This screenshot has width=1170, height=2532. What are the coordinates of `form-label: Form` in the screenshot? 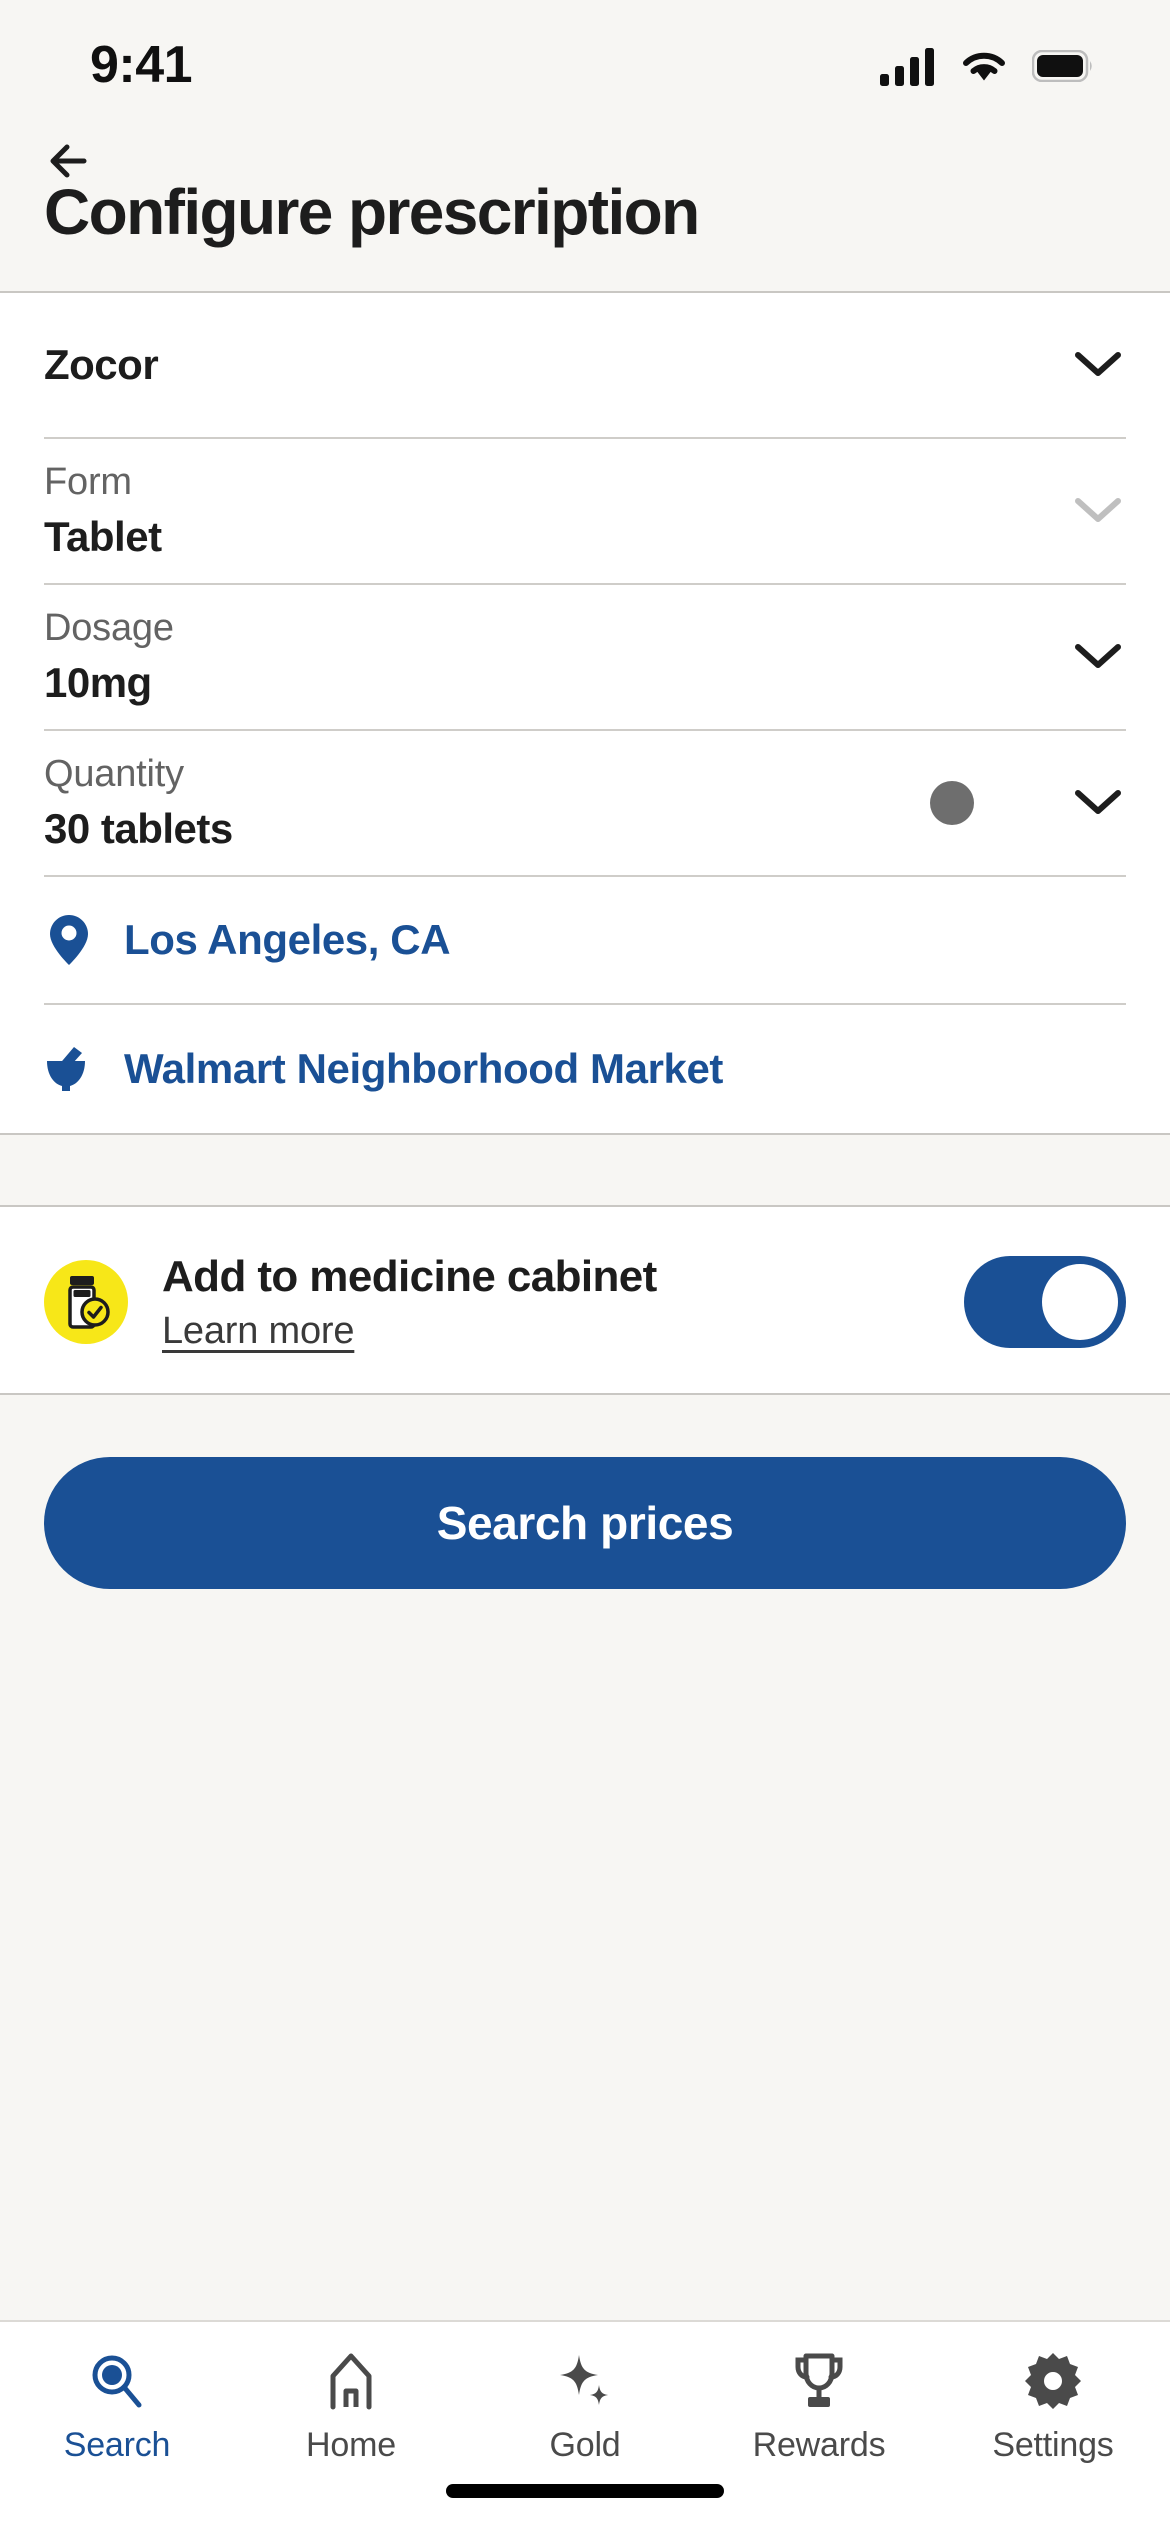 It's located at (88, 482).